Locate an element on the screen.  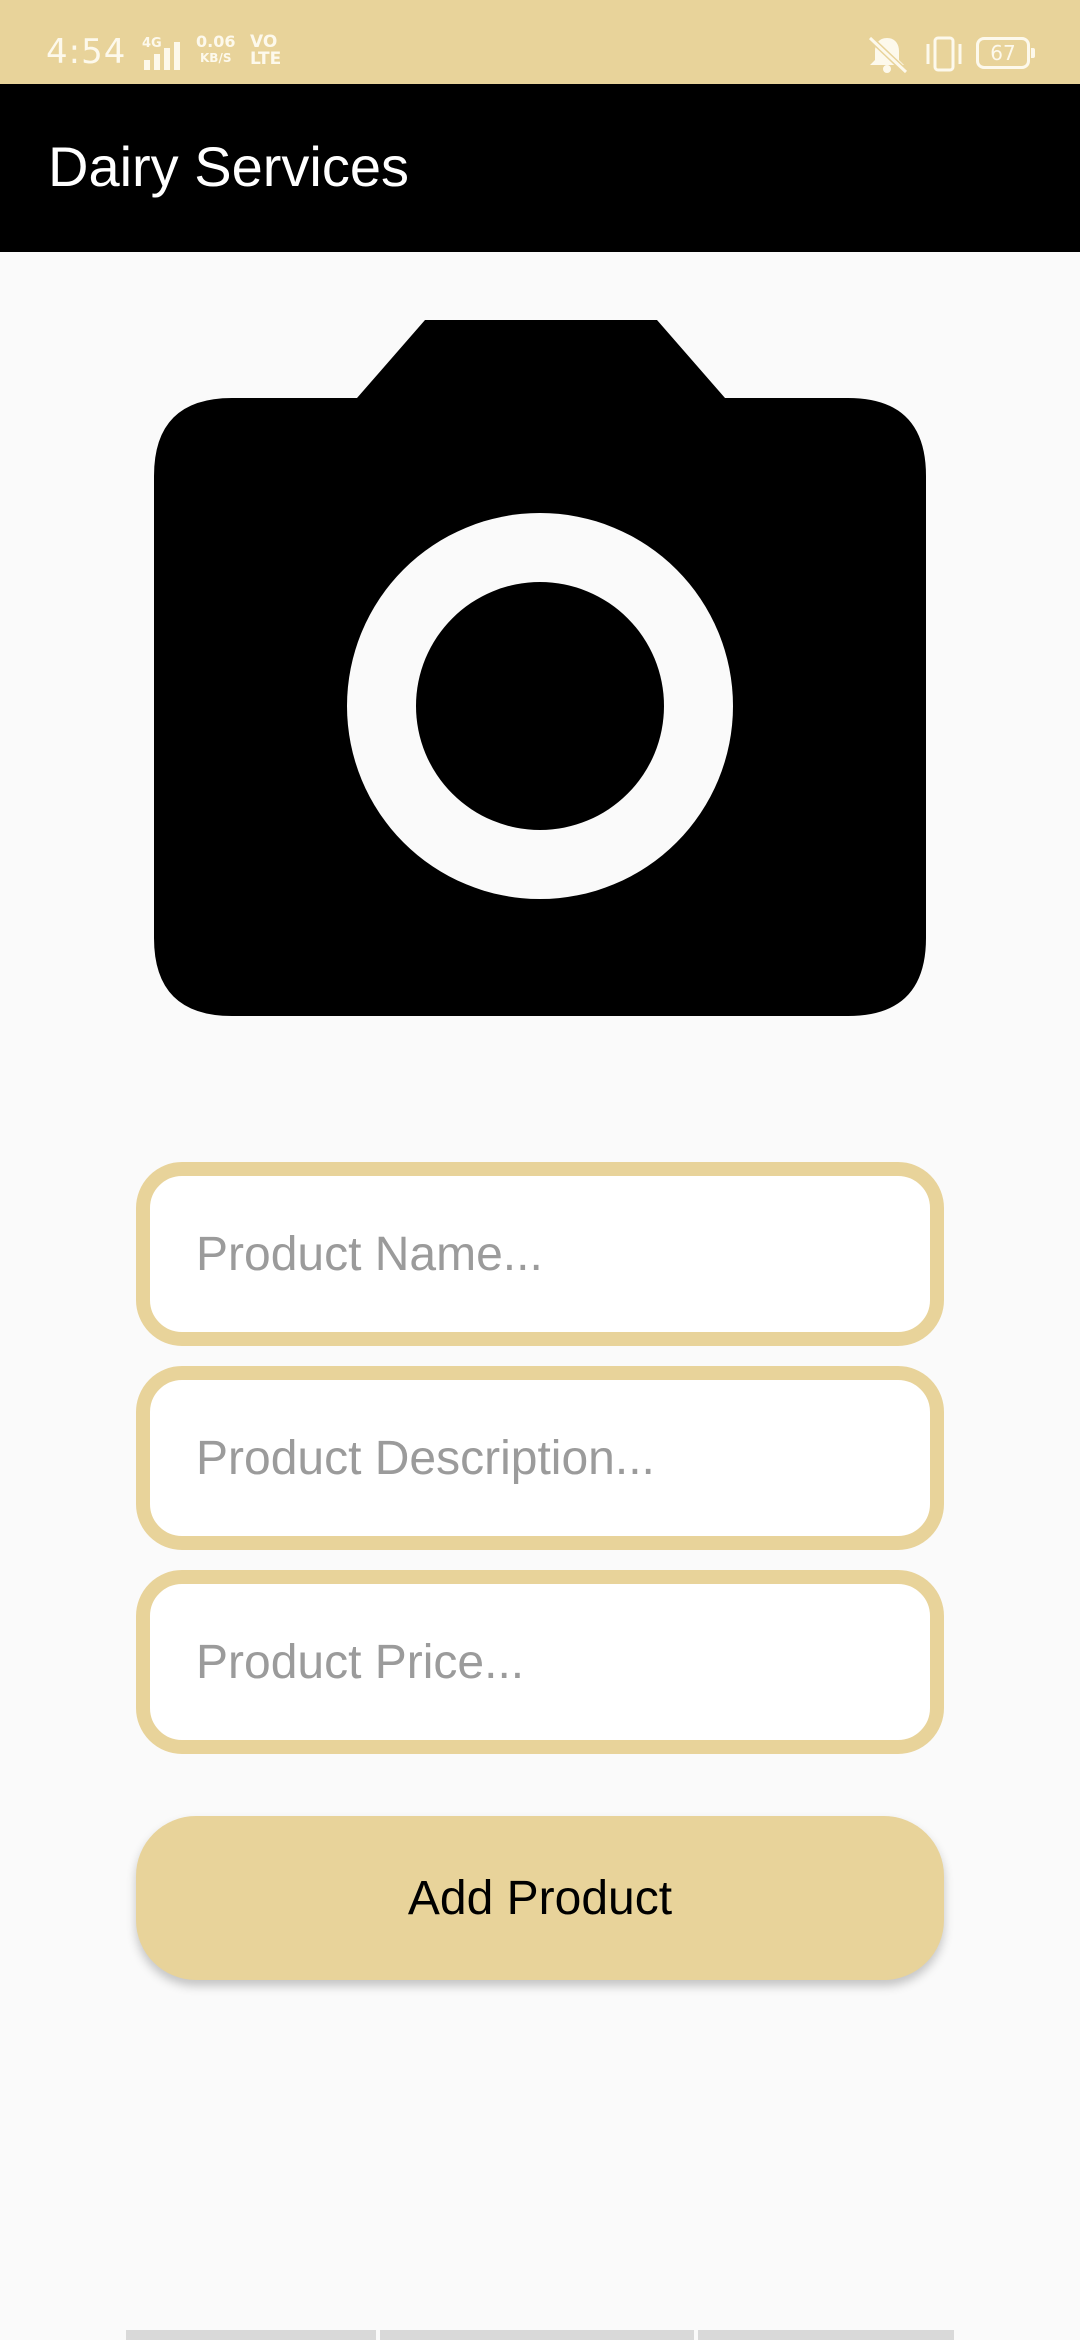
vibrate-icon is located at coordinates (944, 54).